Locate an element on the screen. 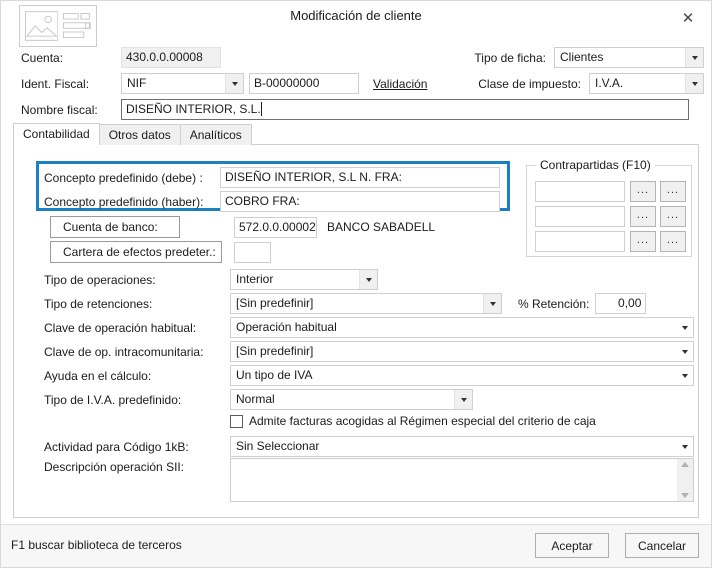 The image size is (712, 568). clave-intracomunitaria-label: Clave de op. intracomunitaria: is located at coordinates (124, 351).